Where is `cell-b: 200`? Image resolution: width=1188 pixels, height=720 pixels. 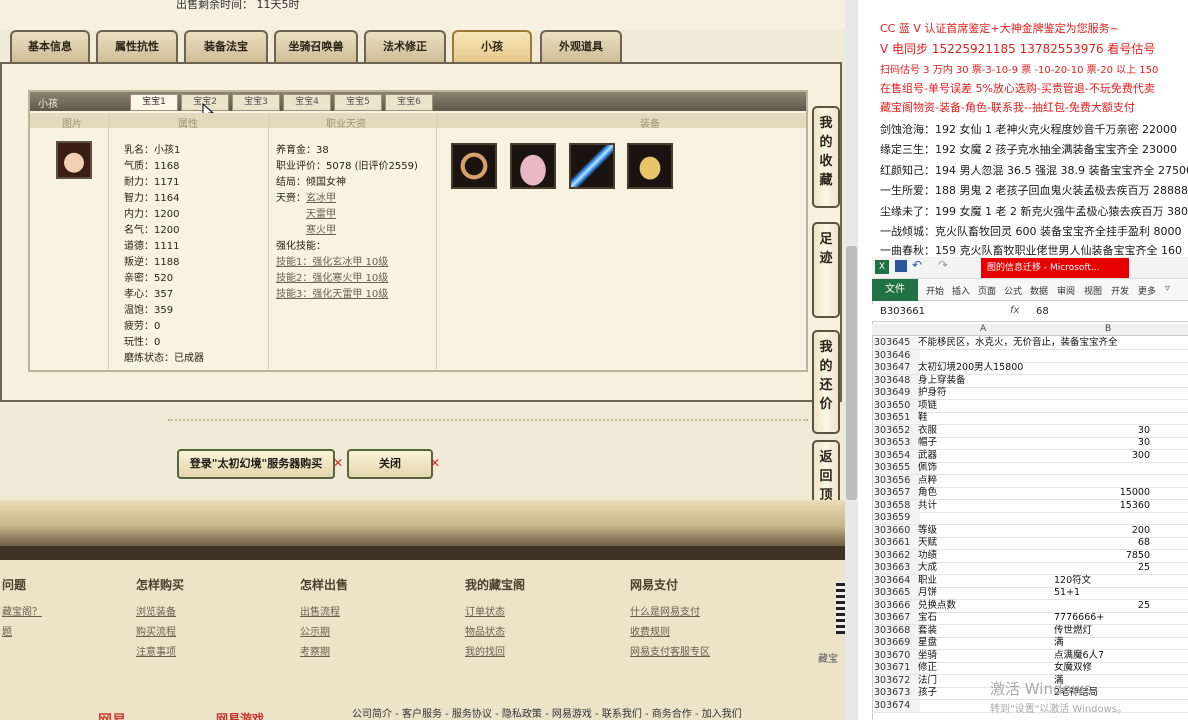 cell-b: 200 is located at coordinates (1093, 531).